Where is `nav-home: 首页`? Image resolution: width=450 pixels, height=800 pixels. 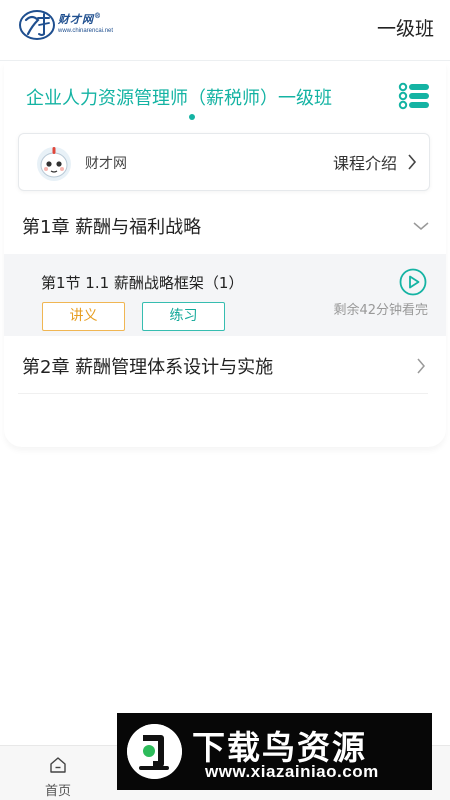 nav-home: 首页 is located at coordinates (58, 777).